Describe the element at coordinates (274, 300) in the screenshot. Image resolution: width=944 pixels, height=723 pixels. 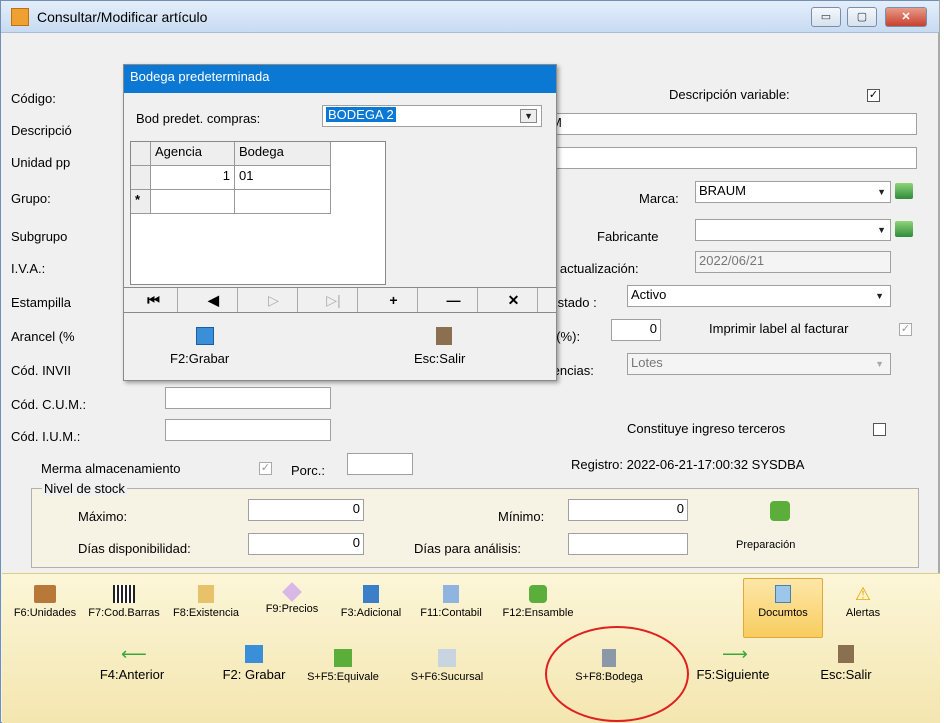
I see `nav-next-button: ▷` at that location.